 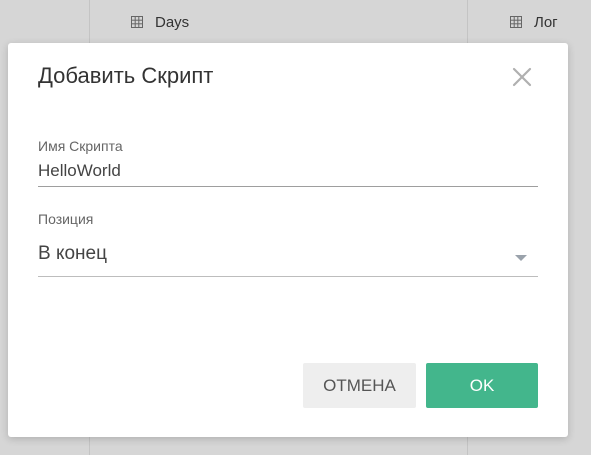 I want to click on position-select-value: В конец, so click(x=72, y=253).